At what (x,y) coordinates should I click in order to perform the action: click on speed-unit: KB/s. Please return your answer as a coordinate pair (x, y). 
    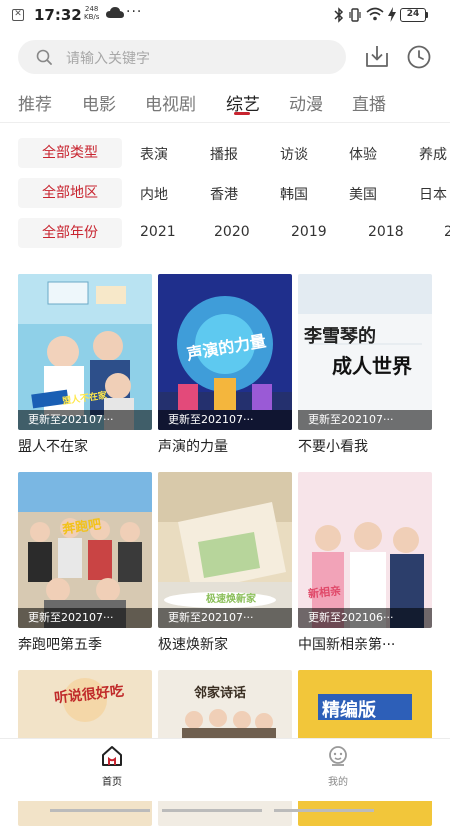
    Looking at the image, I should click on (92, 17).